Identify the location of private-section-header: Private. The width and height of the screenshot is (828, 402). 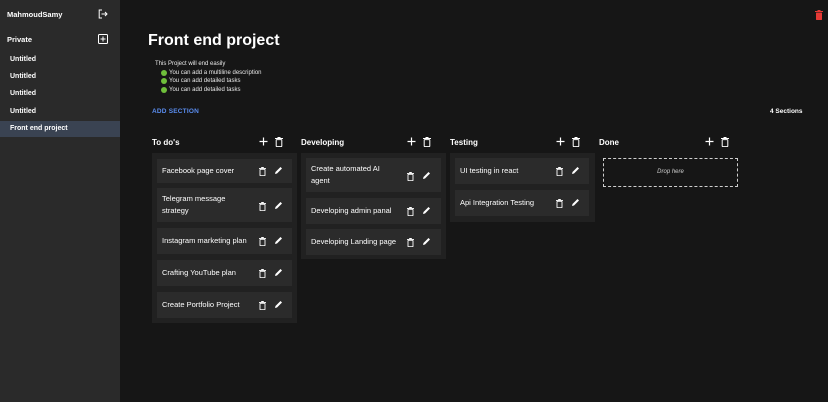
(60, 40).